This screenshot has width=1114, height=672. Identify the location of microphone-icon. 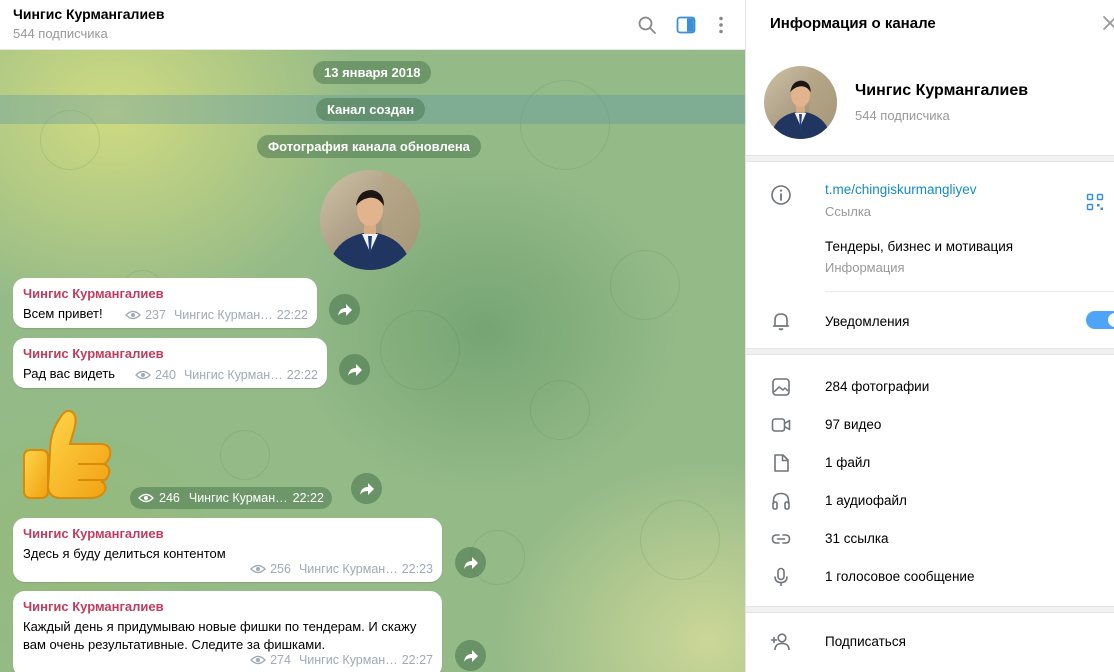
(781, 576).